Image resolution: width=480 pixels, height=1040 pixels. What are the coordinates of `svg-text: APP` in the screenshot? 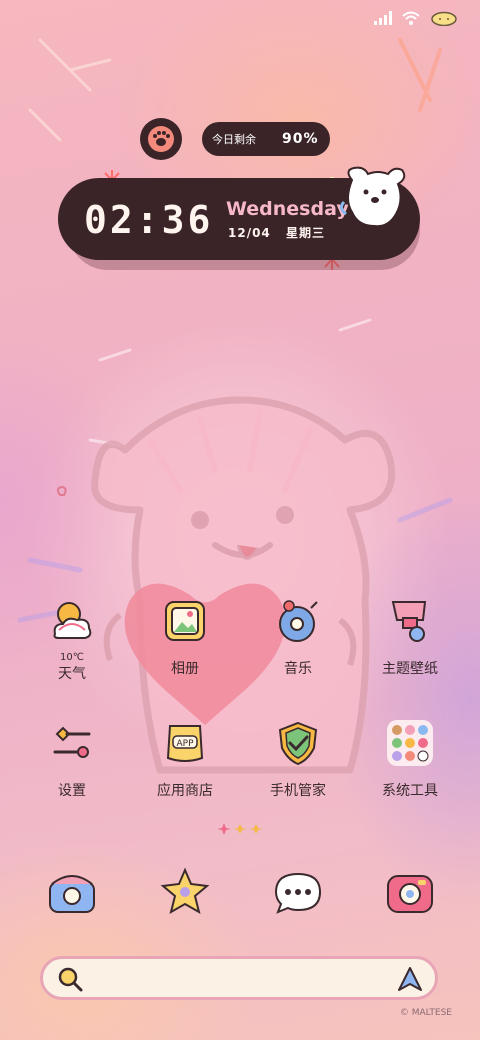 It's located at (185, 744).